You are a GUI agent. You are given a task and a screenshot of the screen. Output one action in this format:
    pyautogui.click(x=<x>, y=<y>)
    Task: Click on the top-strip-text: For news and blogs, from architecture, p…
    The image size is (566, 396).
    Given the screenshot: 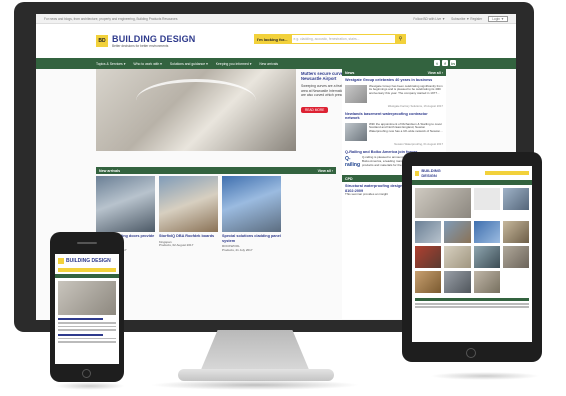 What is the action you would take?
    pyautogui.click(x=111, y=18)
    